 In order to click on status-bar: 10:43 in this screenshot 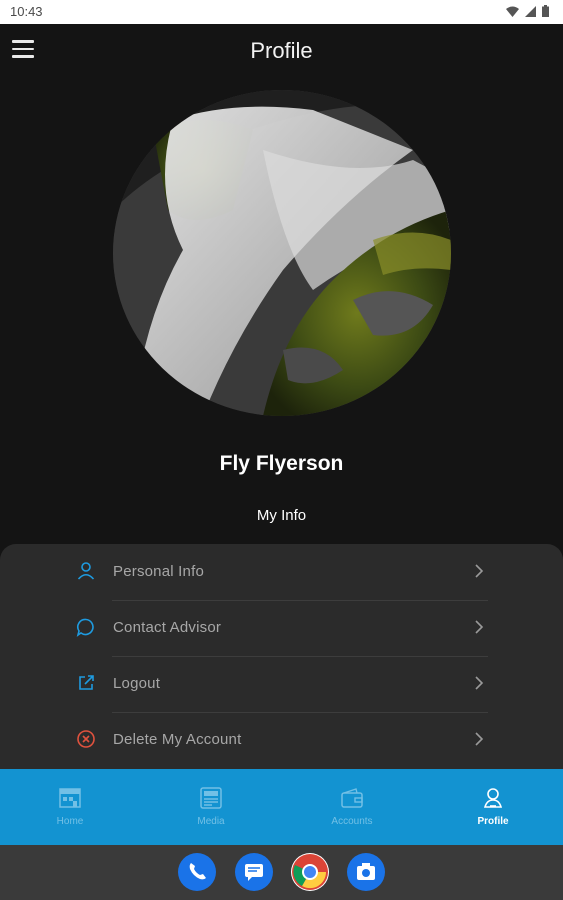, I will do `click(281, 12)`.